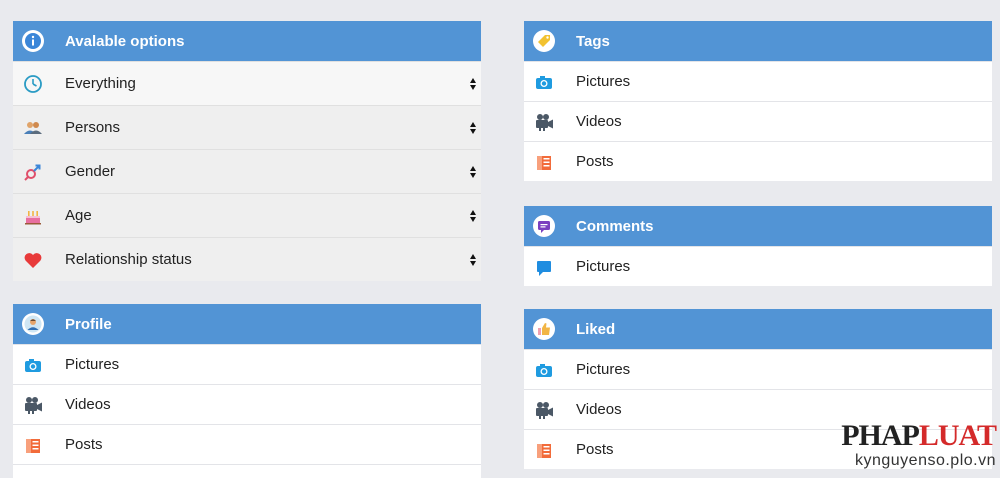 This screenshot has width=1000, height=478. I want to click on liked-title: Liked, so click(596, 329).